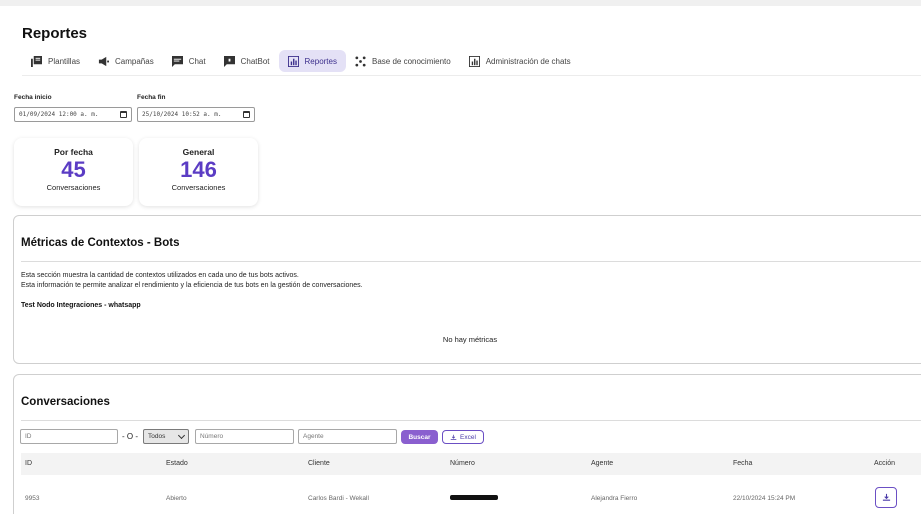 This screenshot has height=514, width=921. I want to click on redacted-number, so click(474, 497).